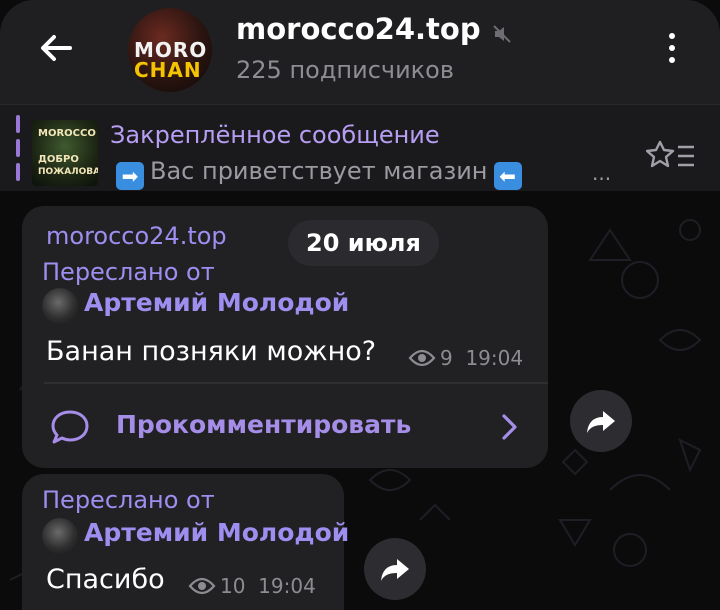  I want to click on pinned-thumbnail: MOROCCO ДОБРО ПОЖАЛОВАТЬ, so click(65, 153).